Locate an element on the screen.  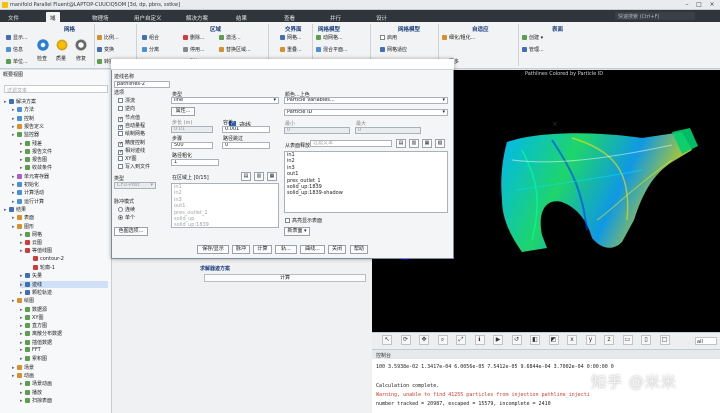
tree-item: ▸ 运行计算 is located at coordinates (60, 201).